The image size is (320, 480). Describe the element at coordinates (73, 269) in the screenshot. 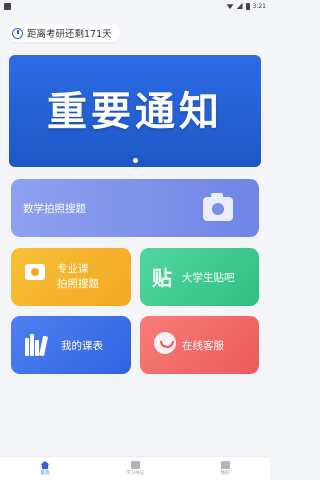

I see `professional-course-label-line1: 专业课` at that location.